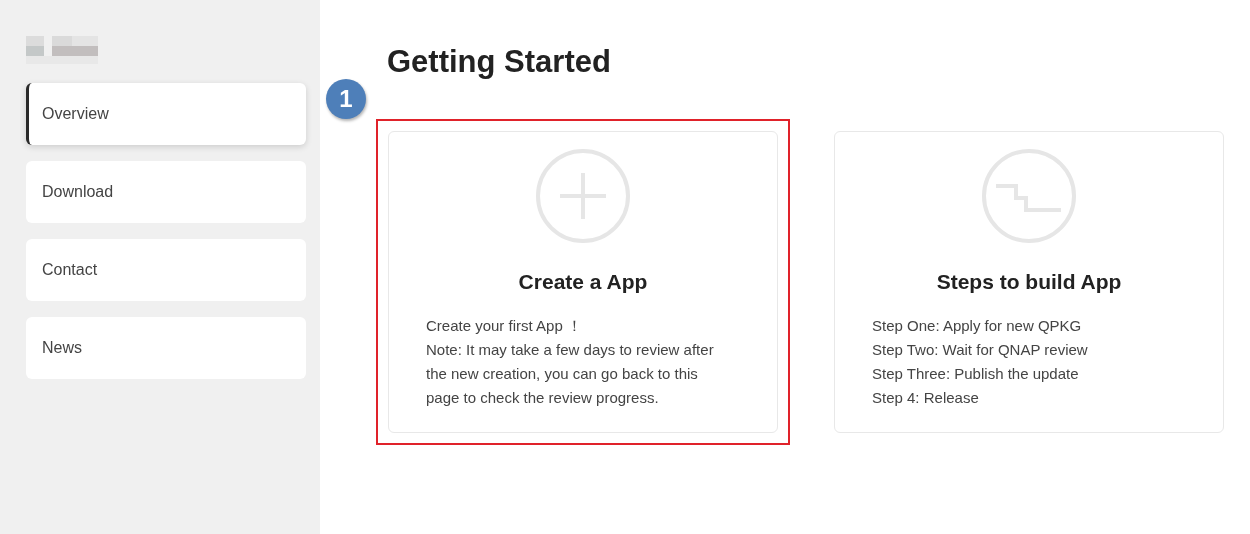  What do you see at coordinates (583, 282) in the screenshot?
I see `card-title: Create a App` at bounding box center [583, 282].